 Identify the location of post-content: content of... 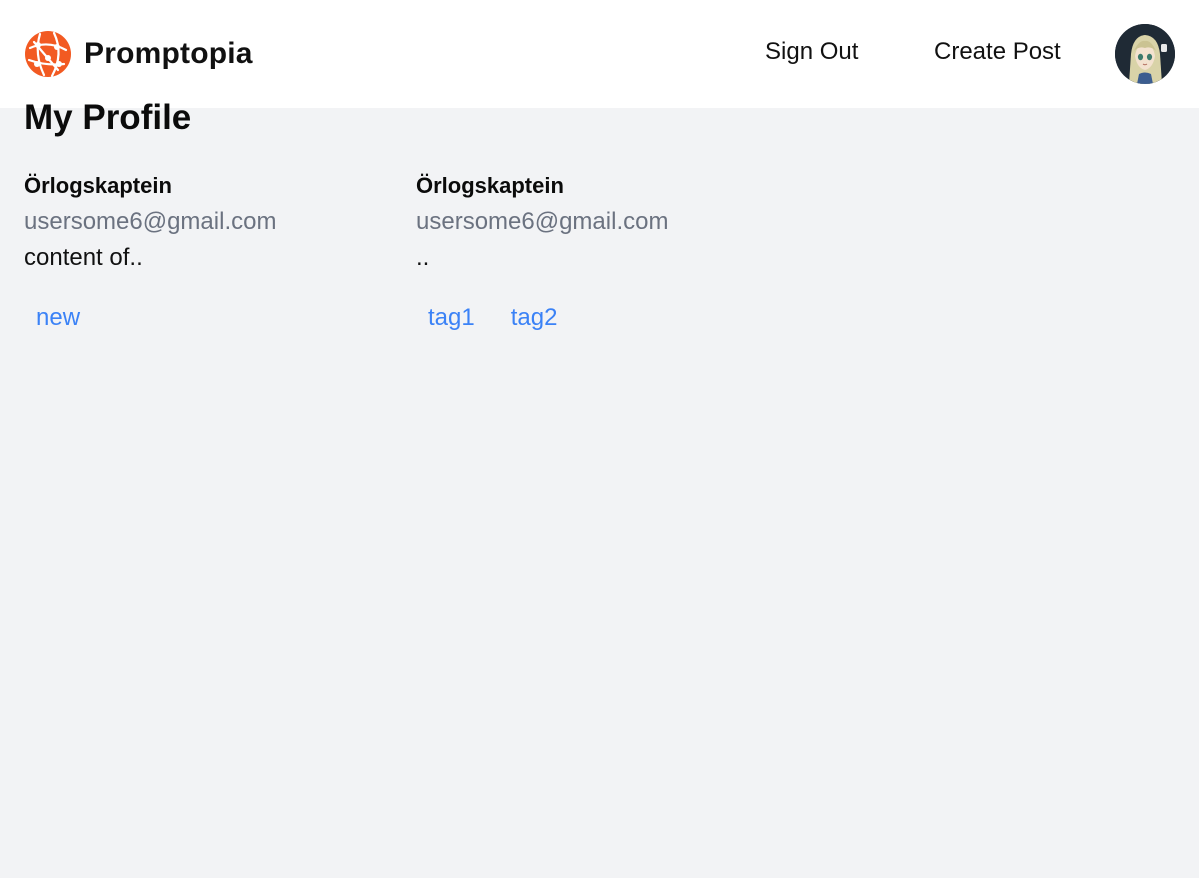
(83, 257).